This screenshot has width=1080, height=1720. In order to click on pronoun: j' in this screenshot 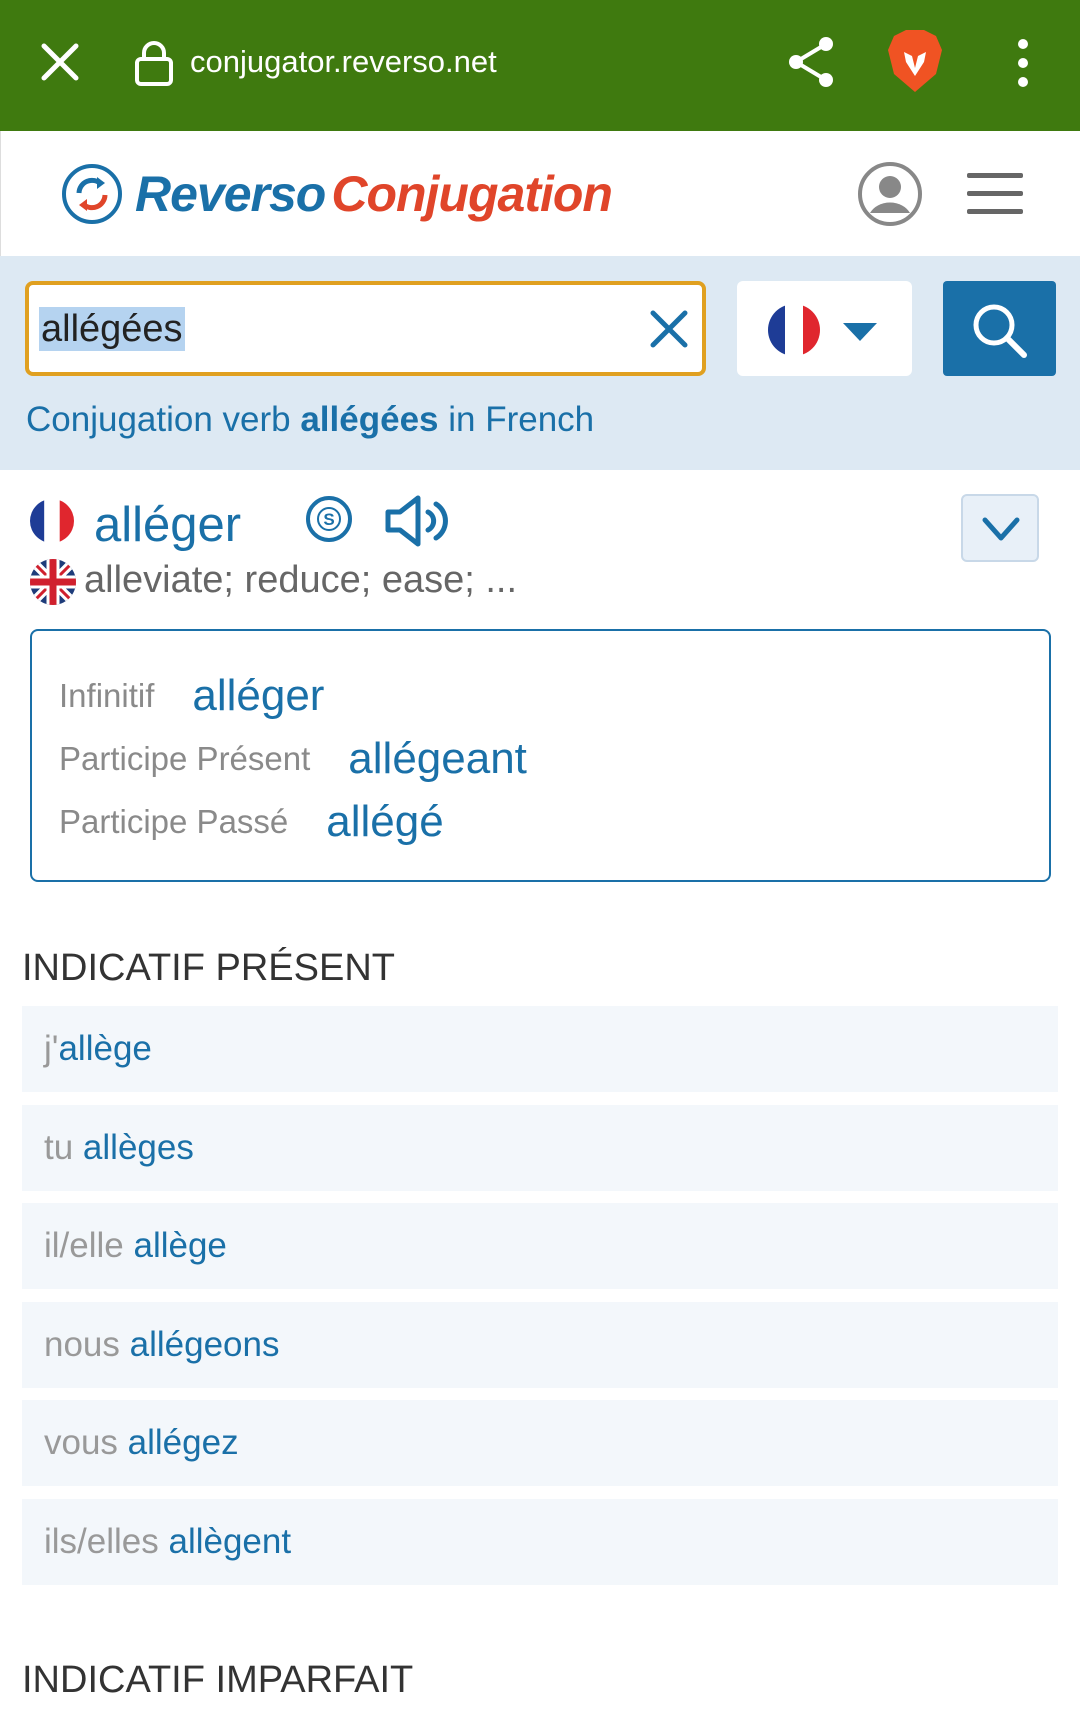, I will do `click(51, 1048)`.